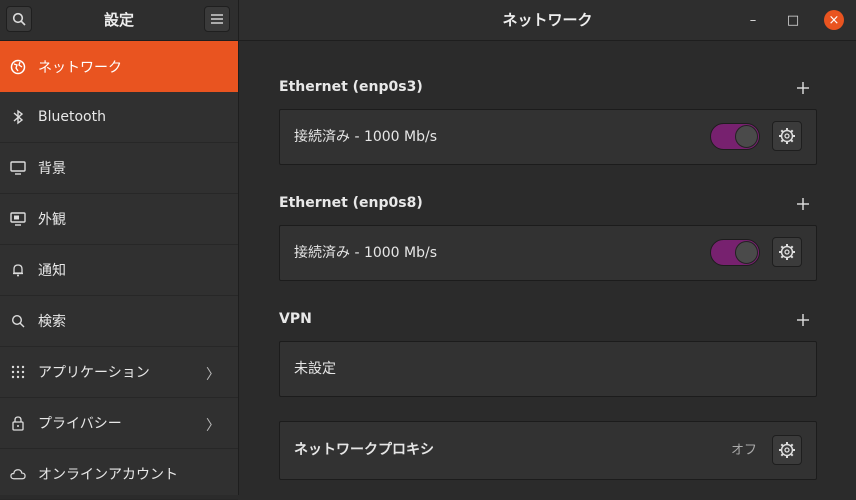 The height and width of the screenshot is (500, 856). Describe the element at coordinates (108, 475) in the screenshot. I see `sidebar-item-label: オンラインアカウント` at that location.